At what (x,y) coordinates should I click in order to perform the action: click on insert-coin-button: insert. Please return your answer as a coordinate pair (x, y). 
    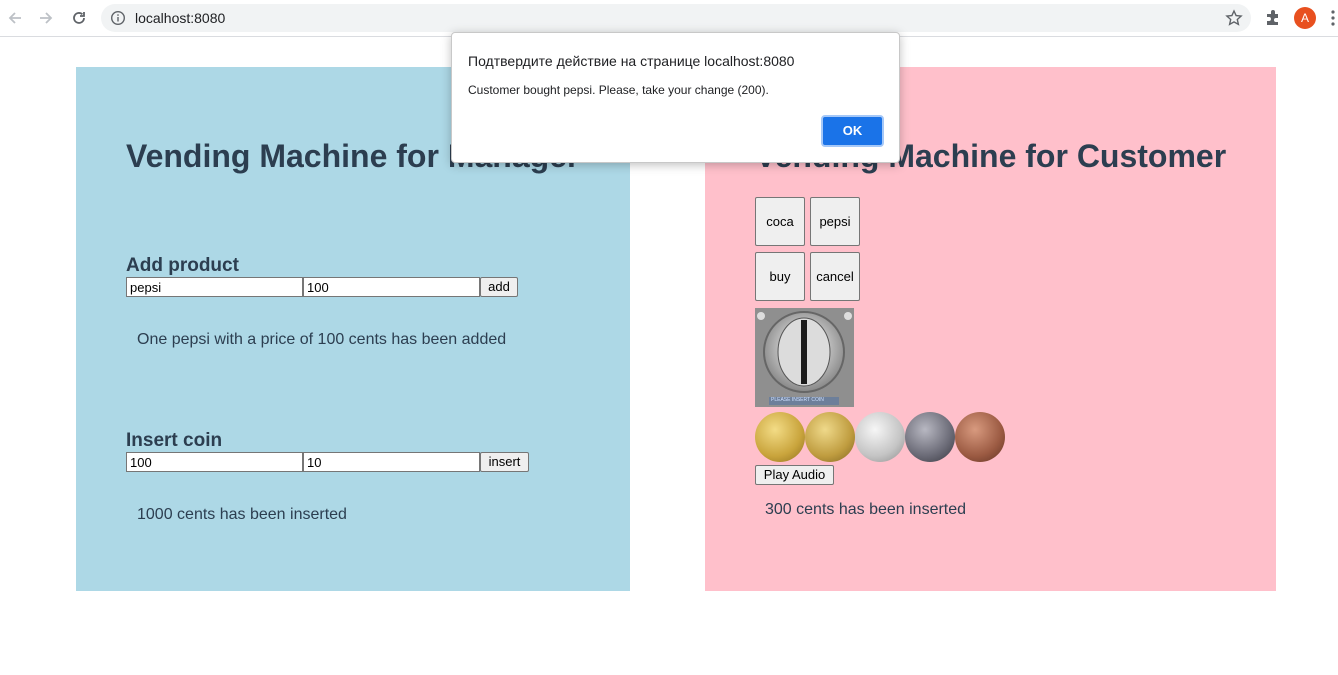
    Looking at the image, I should click on (504, 462).